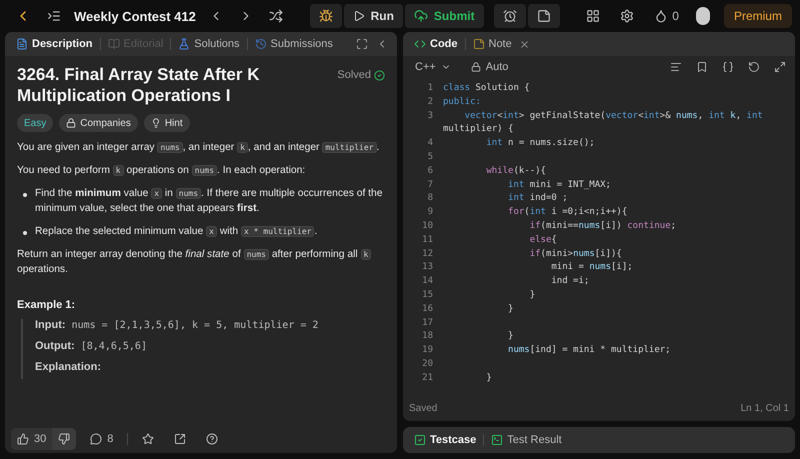  Describe the element at coordinates (423, 408) in the screenshot. I see `save-status: Saved` at that location.